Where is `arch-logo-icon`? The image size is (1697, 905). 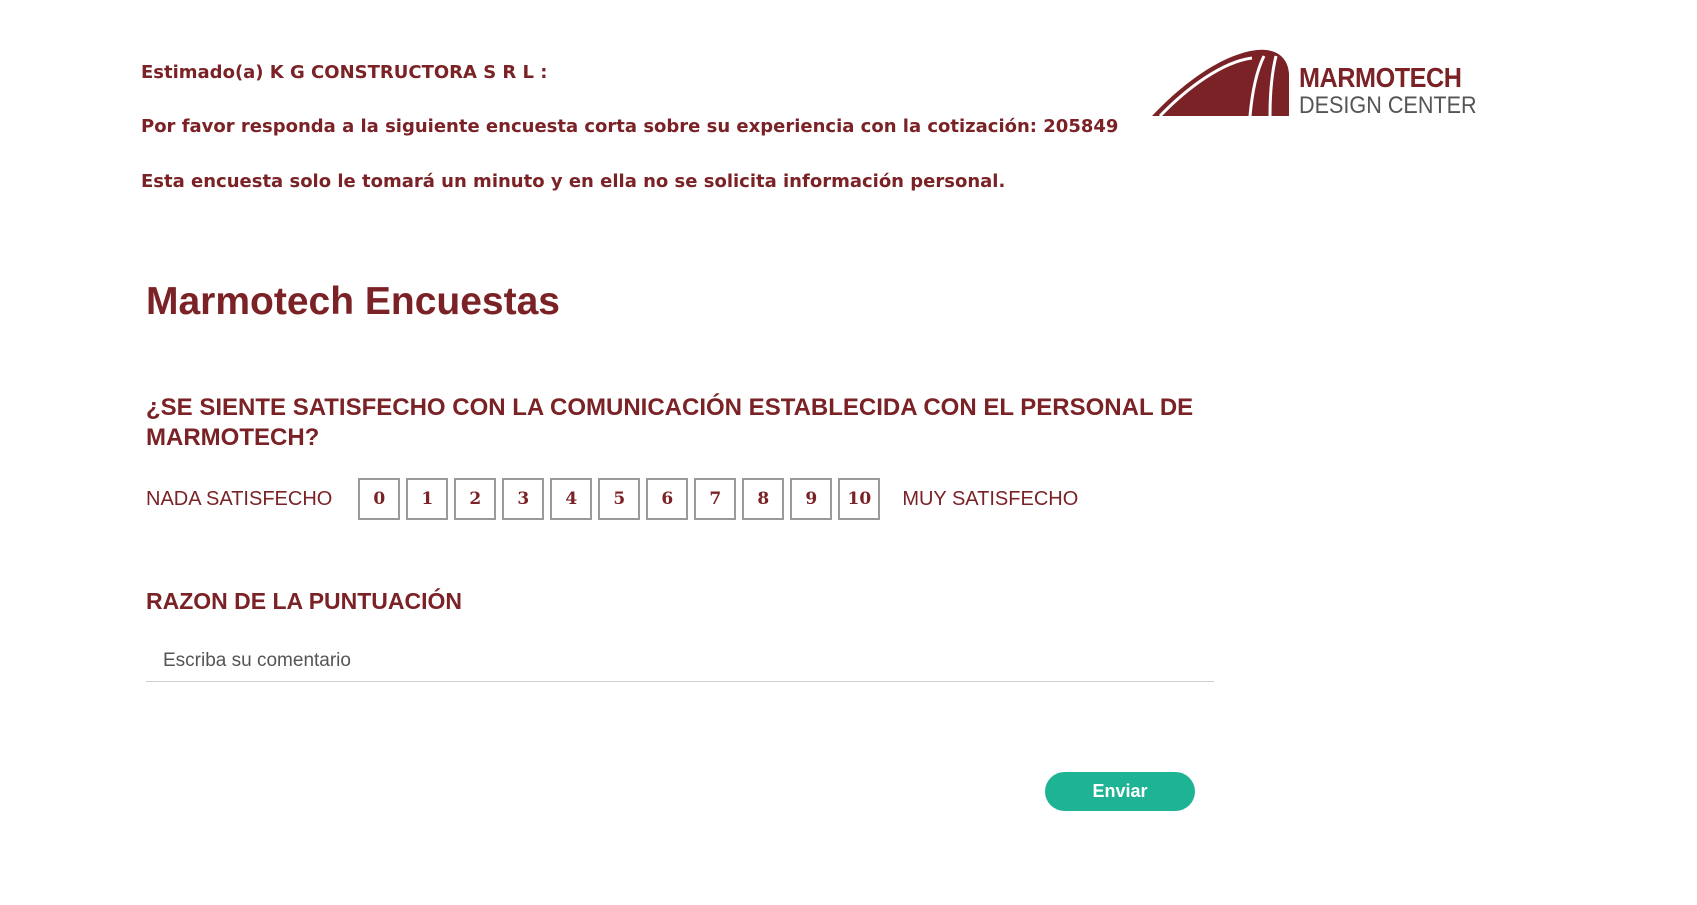
arch-logo-icon is located at coordinates (1220, 83).